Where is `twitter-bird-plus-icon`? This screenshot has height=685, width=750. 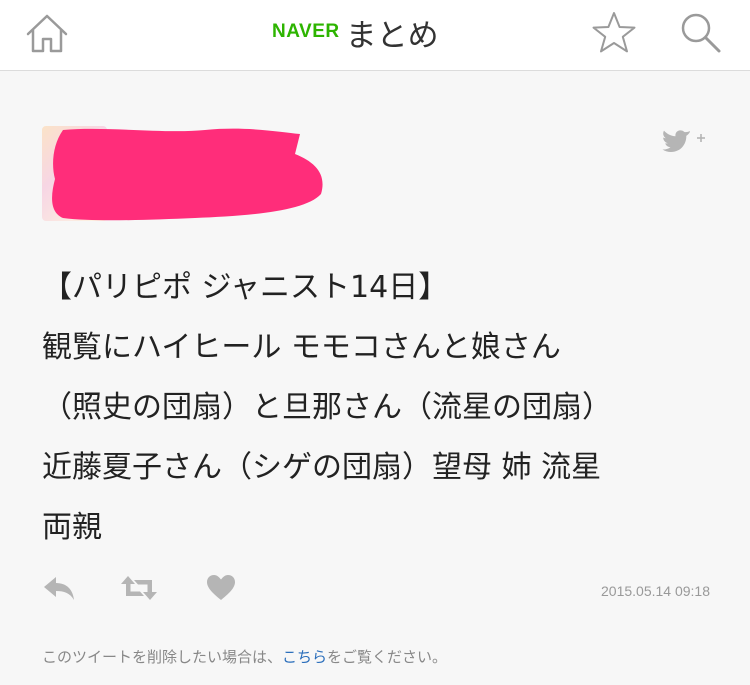
twitter-bird-plus-icon is located at coordinates (683, 141).